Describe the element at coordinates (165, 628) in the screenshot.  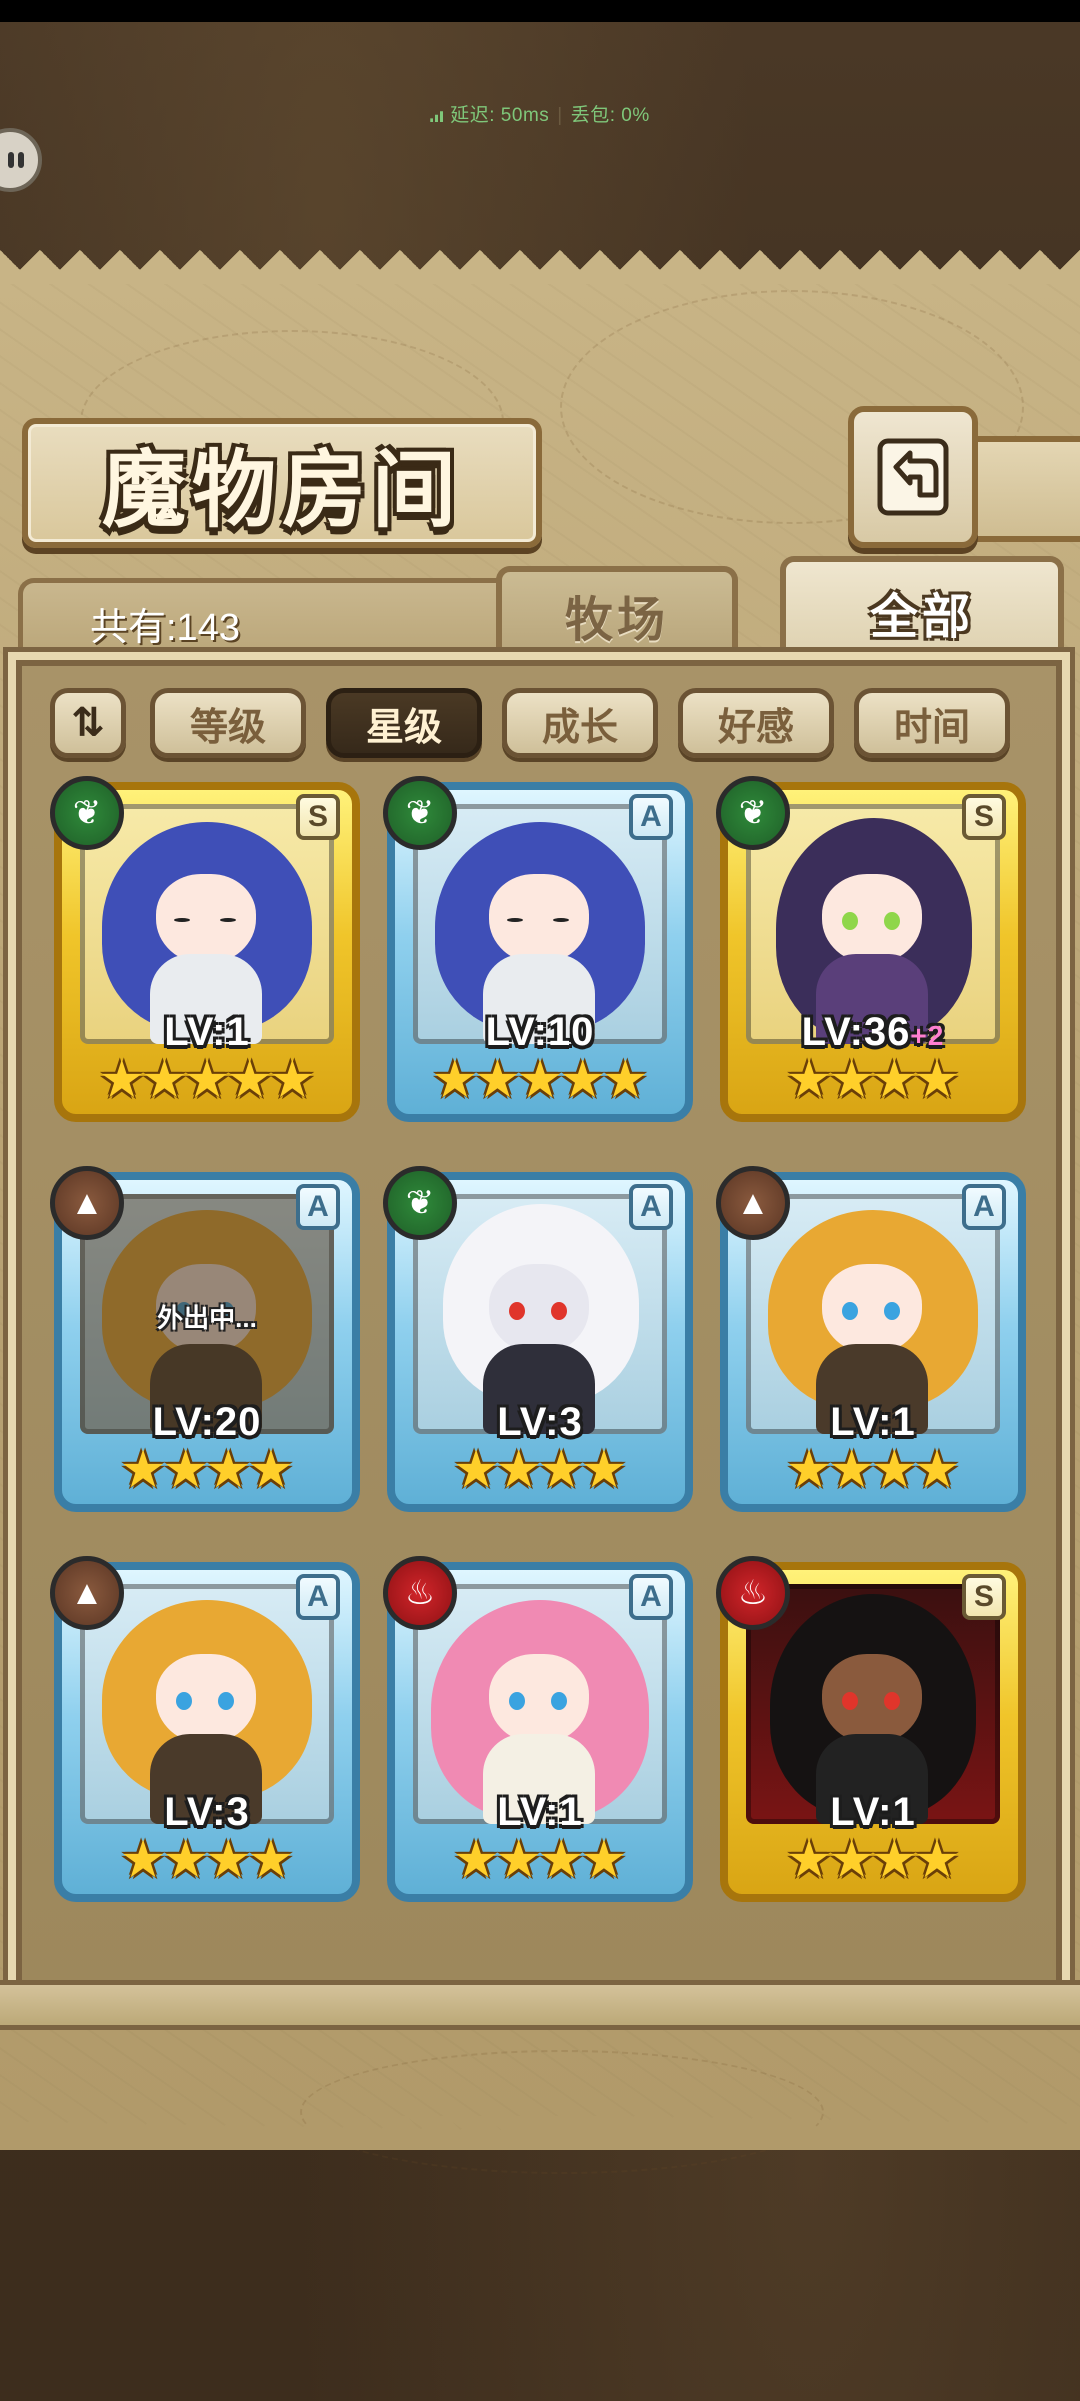
I see `monster-count: 共有:143` at that location.